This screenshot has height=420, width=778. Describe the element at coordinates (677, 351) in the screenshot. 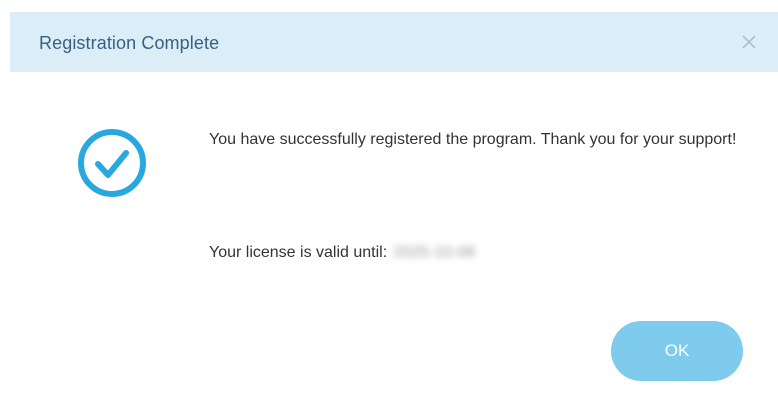

I see `ok-button: OK` at that location.